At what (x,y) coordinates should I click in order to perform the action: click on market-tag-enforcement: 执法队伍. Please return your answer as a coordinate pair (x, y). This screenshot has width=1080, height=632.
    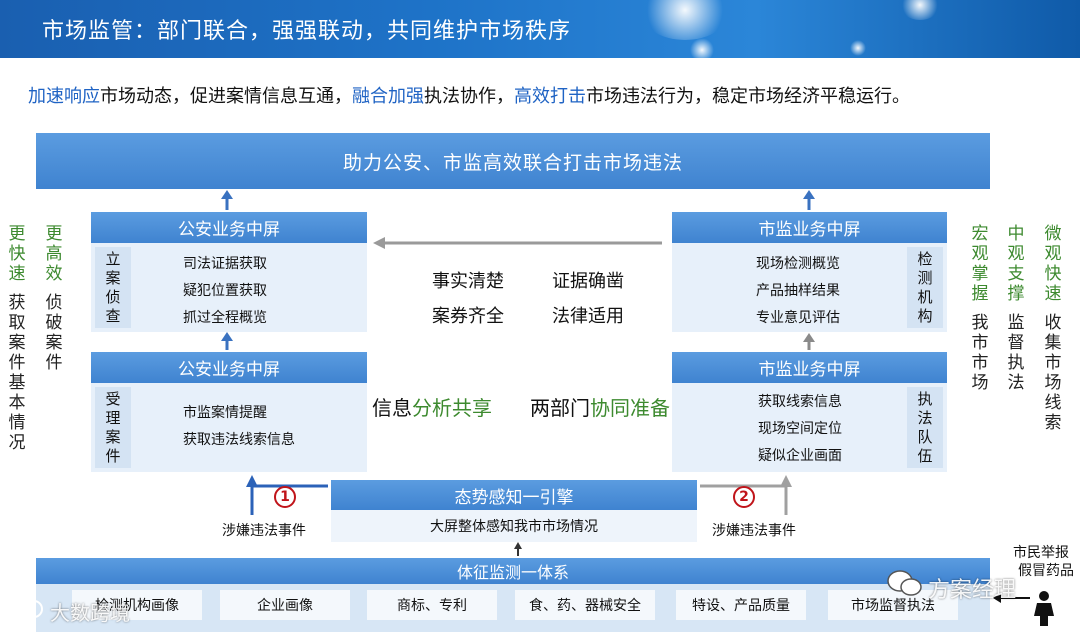
    Looking at the image, I should click on (925, 427).